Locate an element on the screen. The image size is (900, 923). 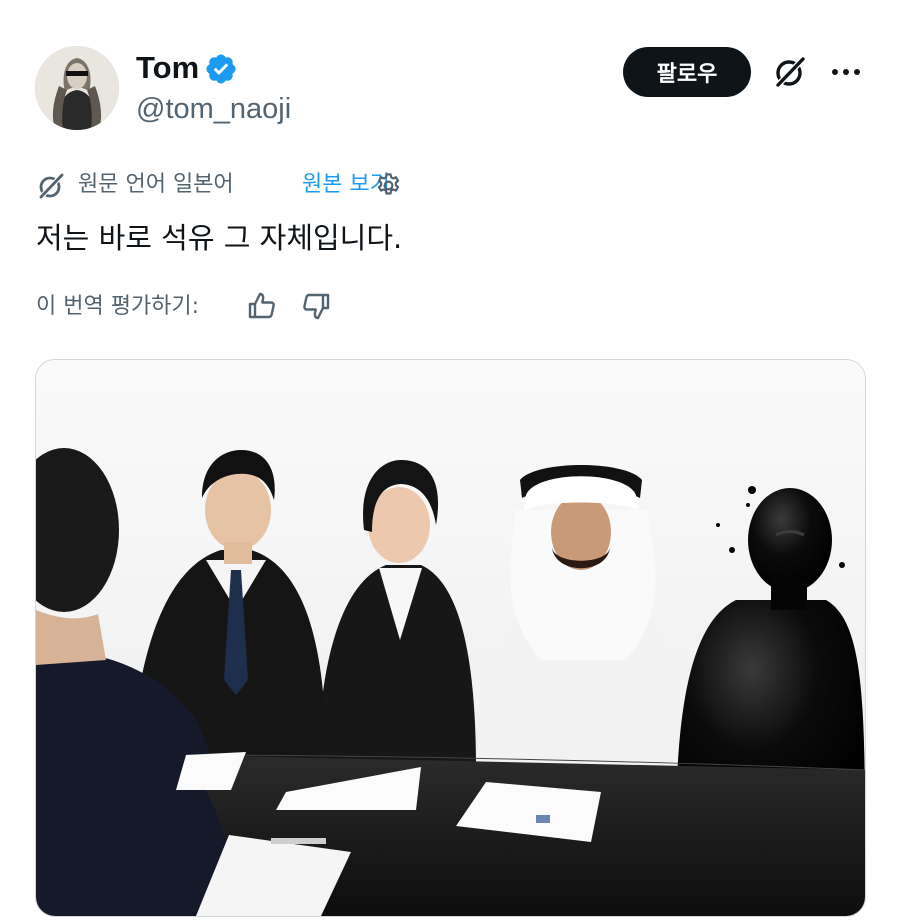
translation-notice: 원문 언어 일본어 원본 보기 is located at coordinates (336, 185).